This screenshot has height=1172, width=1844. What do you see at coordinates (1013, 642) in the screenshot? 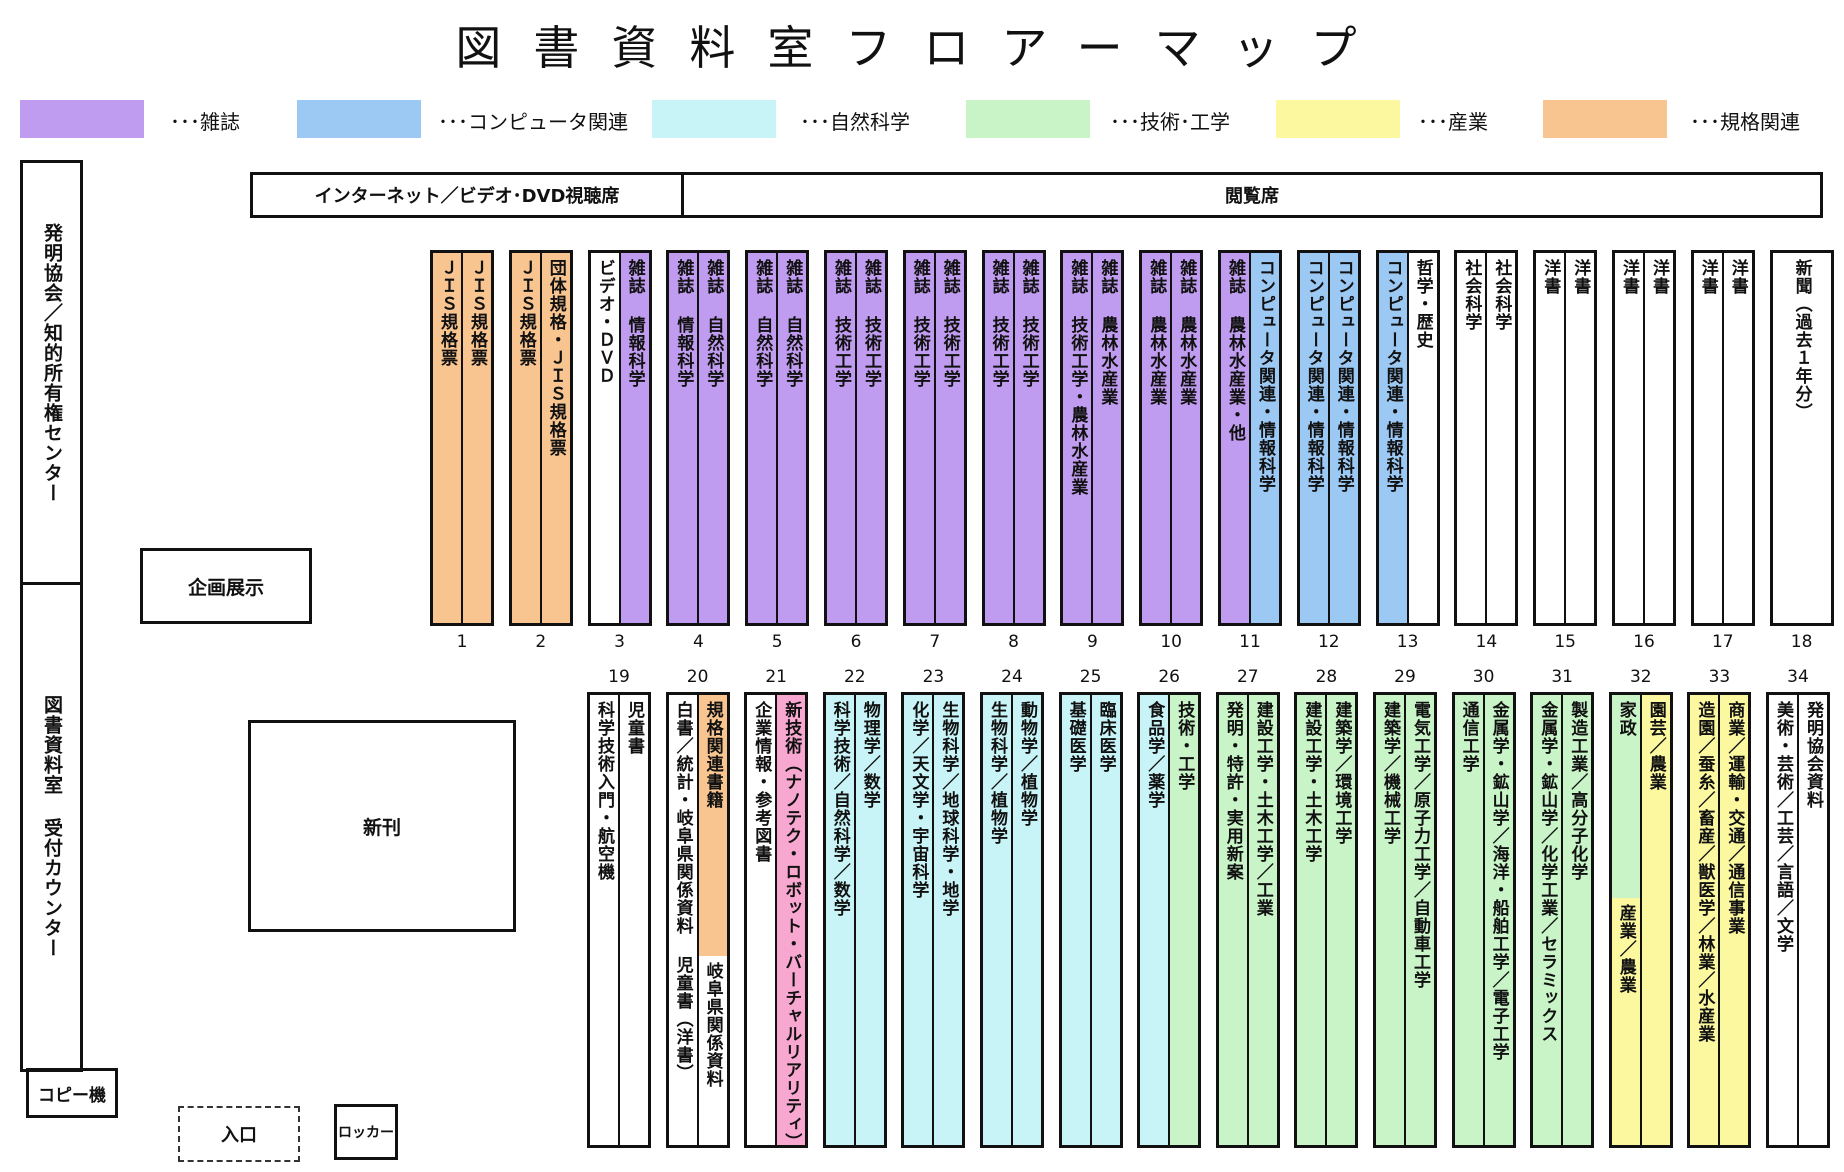
I see `shelf-number: 8` at bounding box center [1013, 642].